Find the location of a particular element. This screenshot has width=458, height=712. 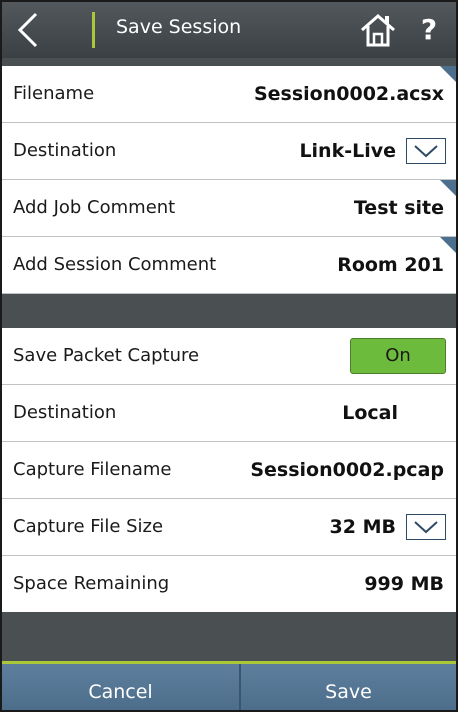

capture-filename-value: Session0002.pcap is located at coordinates (347, 470).